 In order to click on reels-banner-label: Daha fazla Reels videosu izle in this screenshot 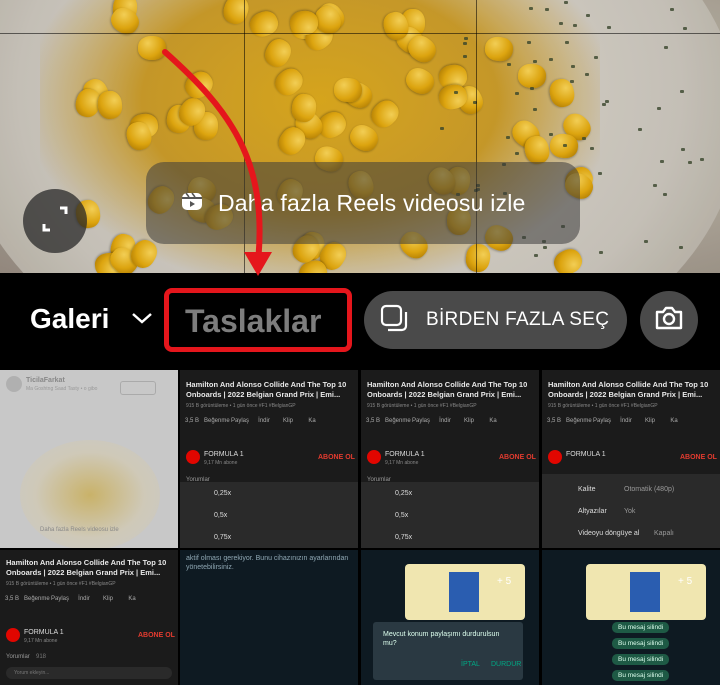, I will do `click(372, 202)`.